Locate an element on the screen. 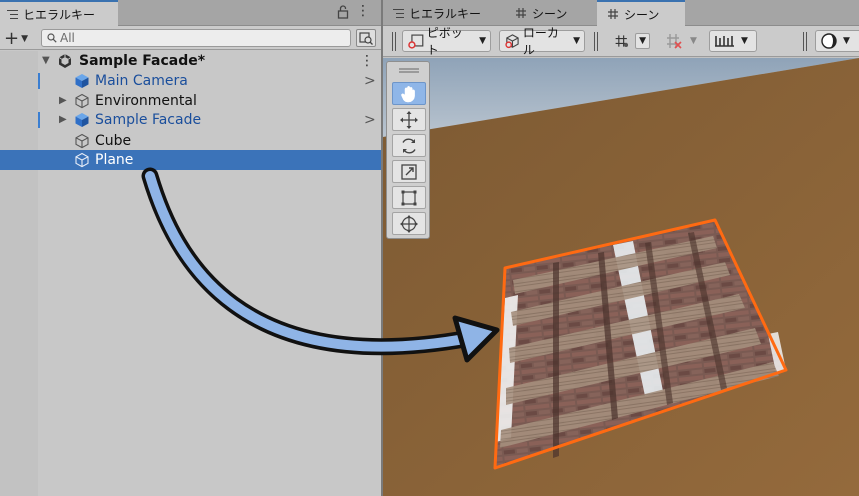  tab-hierarchy: ヒエラルキー is located at coordinates (444, 13).